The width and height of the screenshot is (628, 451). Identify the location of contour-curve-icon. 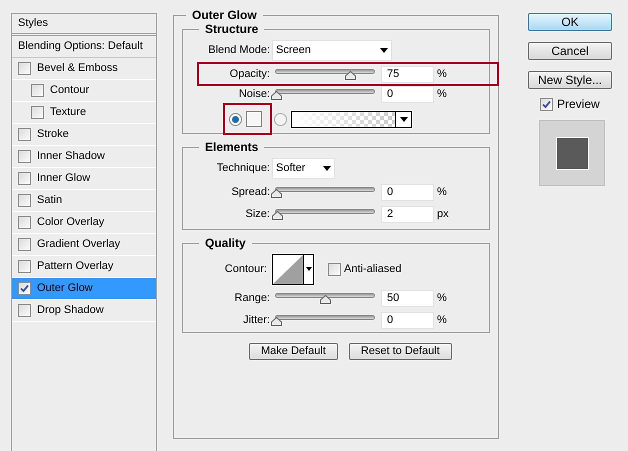
(288, 269).